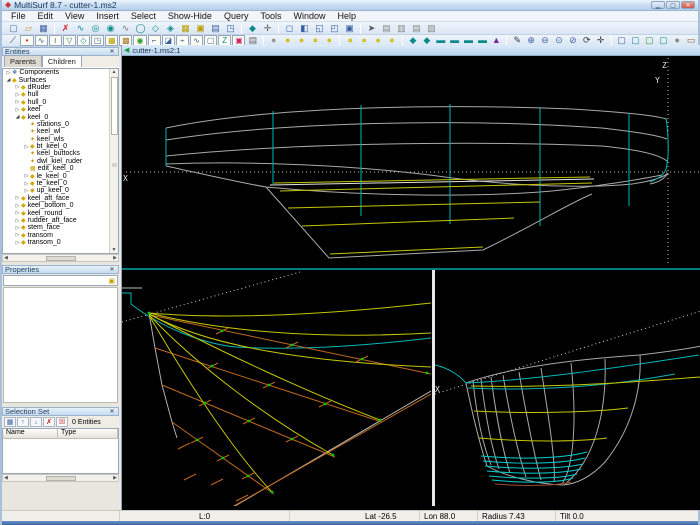  Describe the element at coordinates (95, 28) in the screenshot. I see `point-tool-icon: ◎` at that location.